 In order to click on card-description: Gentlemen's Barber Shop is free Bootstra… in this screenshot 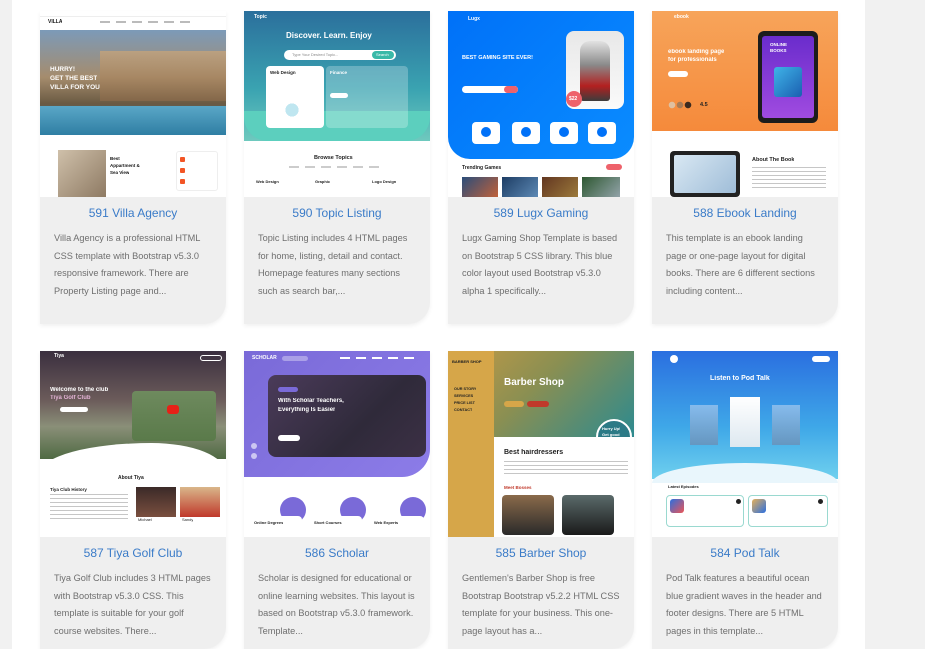, I will do `click(541, 604)`.